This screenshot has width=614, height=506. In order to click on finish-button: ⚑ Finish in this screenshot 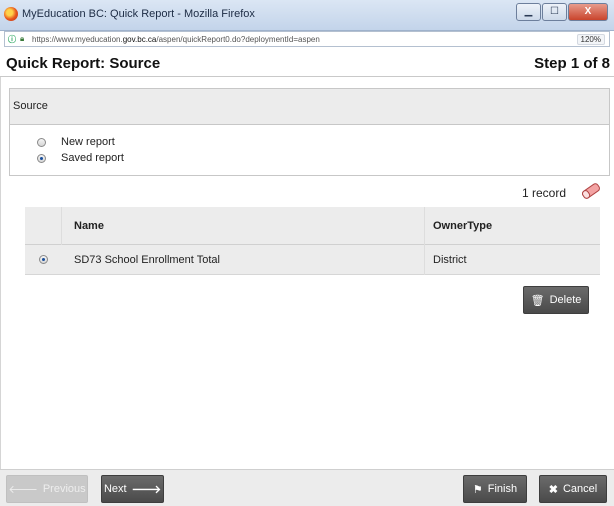, I will do `click(495, 489)`.